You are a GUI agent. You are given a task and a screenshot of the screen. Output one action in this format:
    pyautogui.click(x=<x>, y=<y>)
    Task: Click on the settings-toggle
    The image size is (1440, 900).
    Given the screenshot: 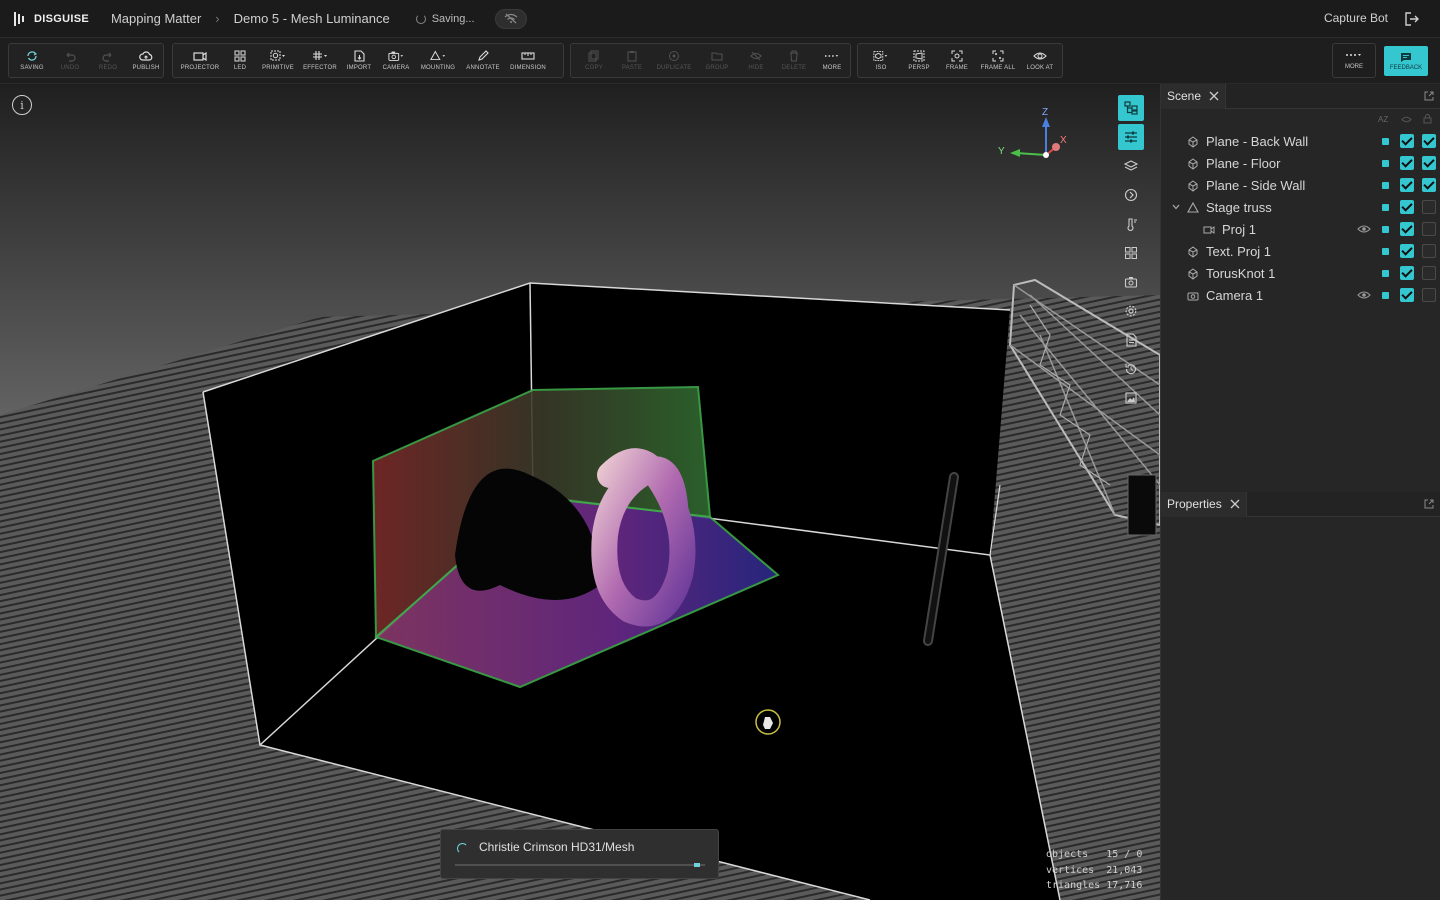 What is the action you would take?
    pyautogui.click(x=1131, y=311)
    